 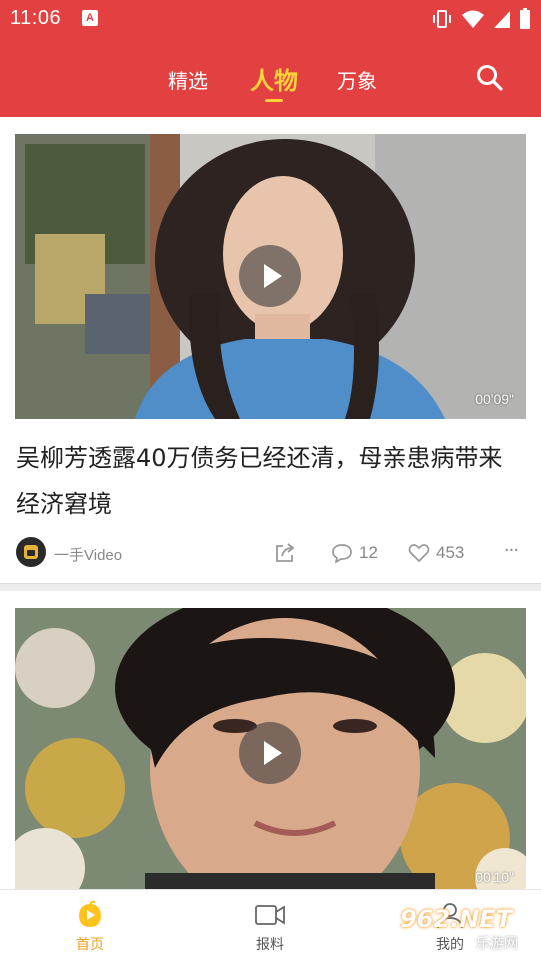 What do you see at coordinates (271, 553) in the screenshot?
I see `video-meta-row: 一手Video 12 453 ···` at bounding box center [271, 553].